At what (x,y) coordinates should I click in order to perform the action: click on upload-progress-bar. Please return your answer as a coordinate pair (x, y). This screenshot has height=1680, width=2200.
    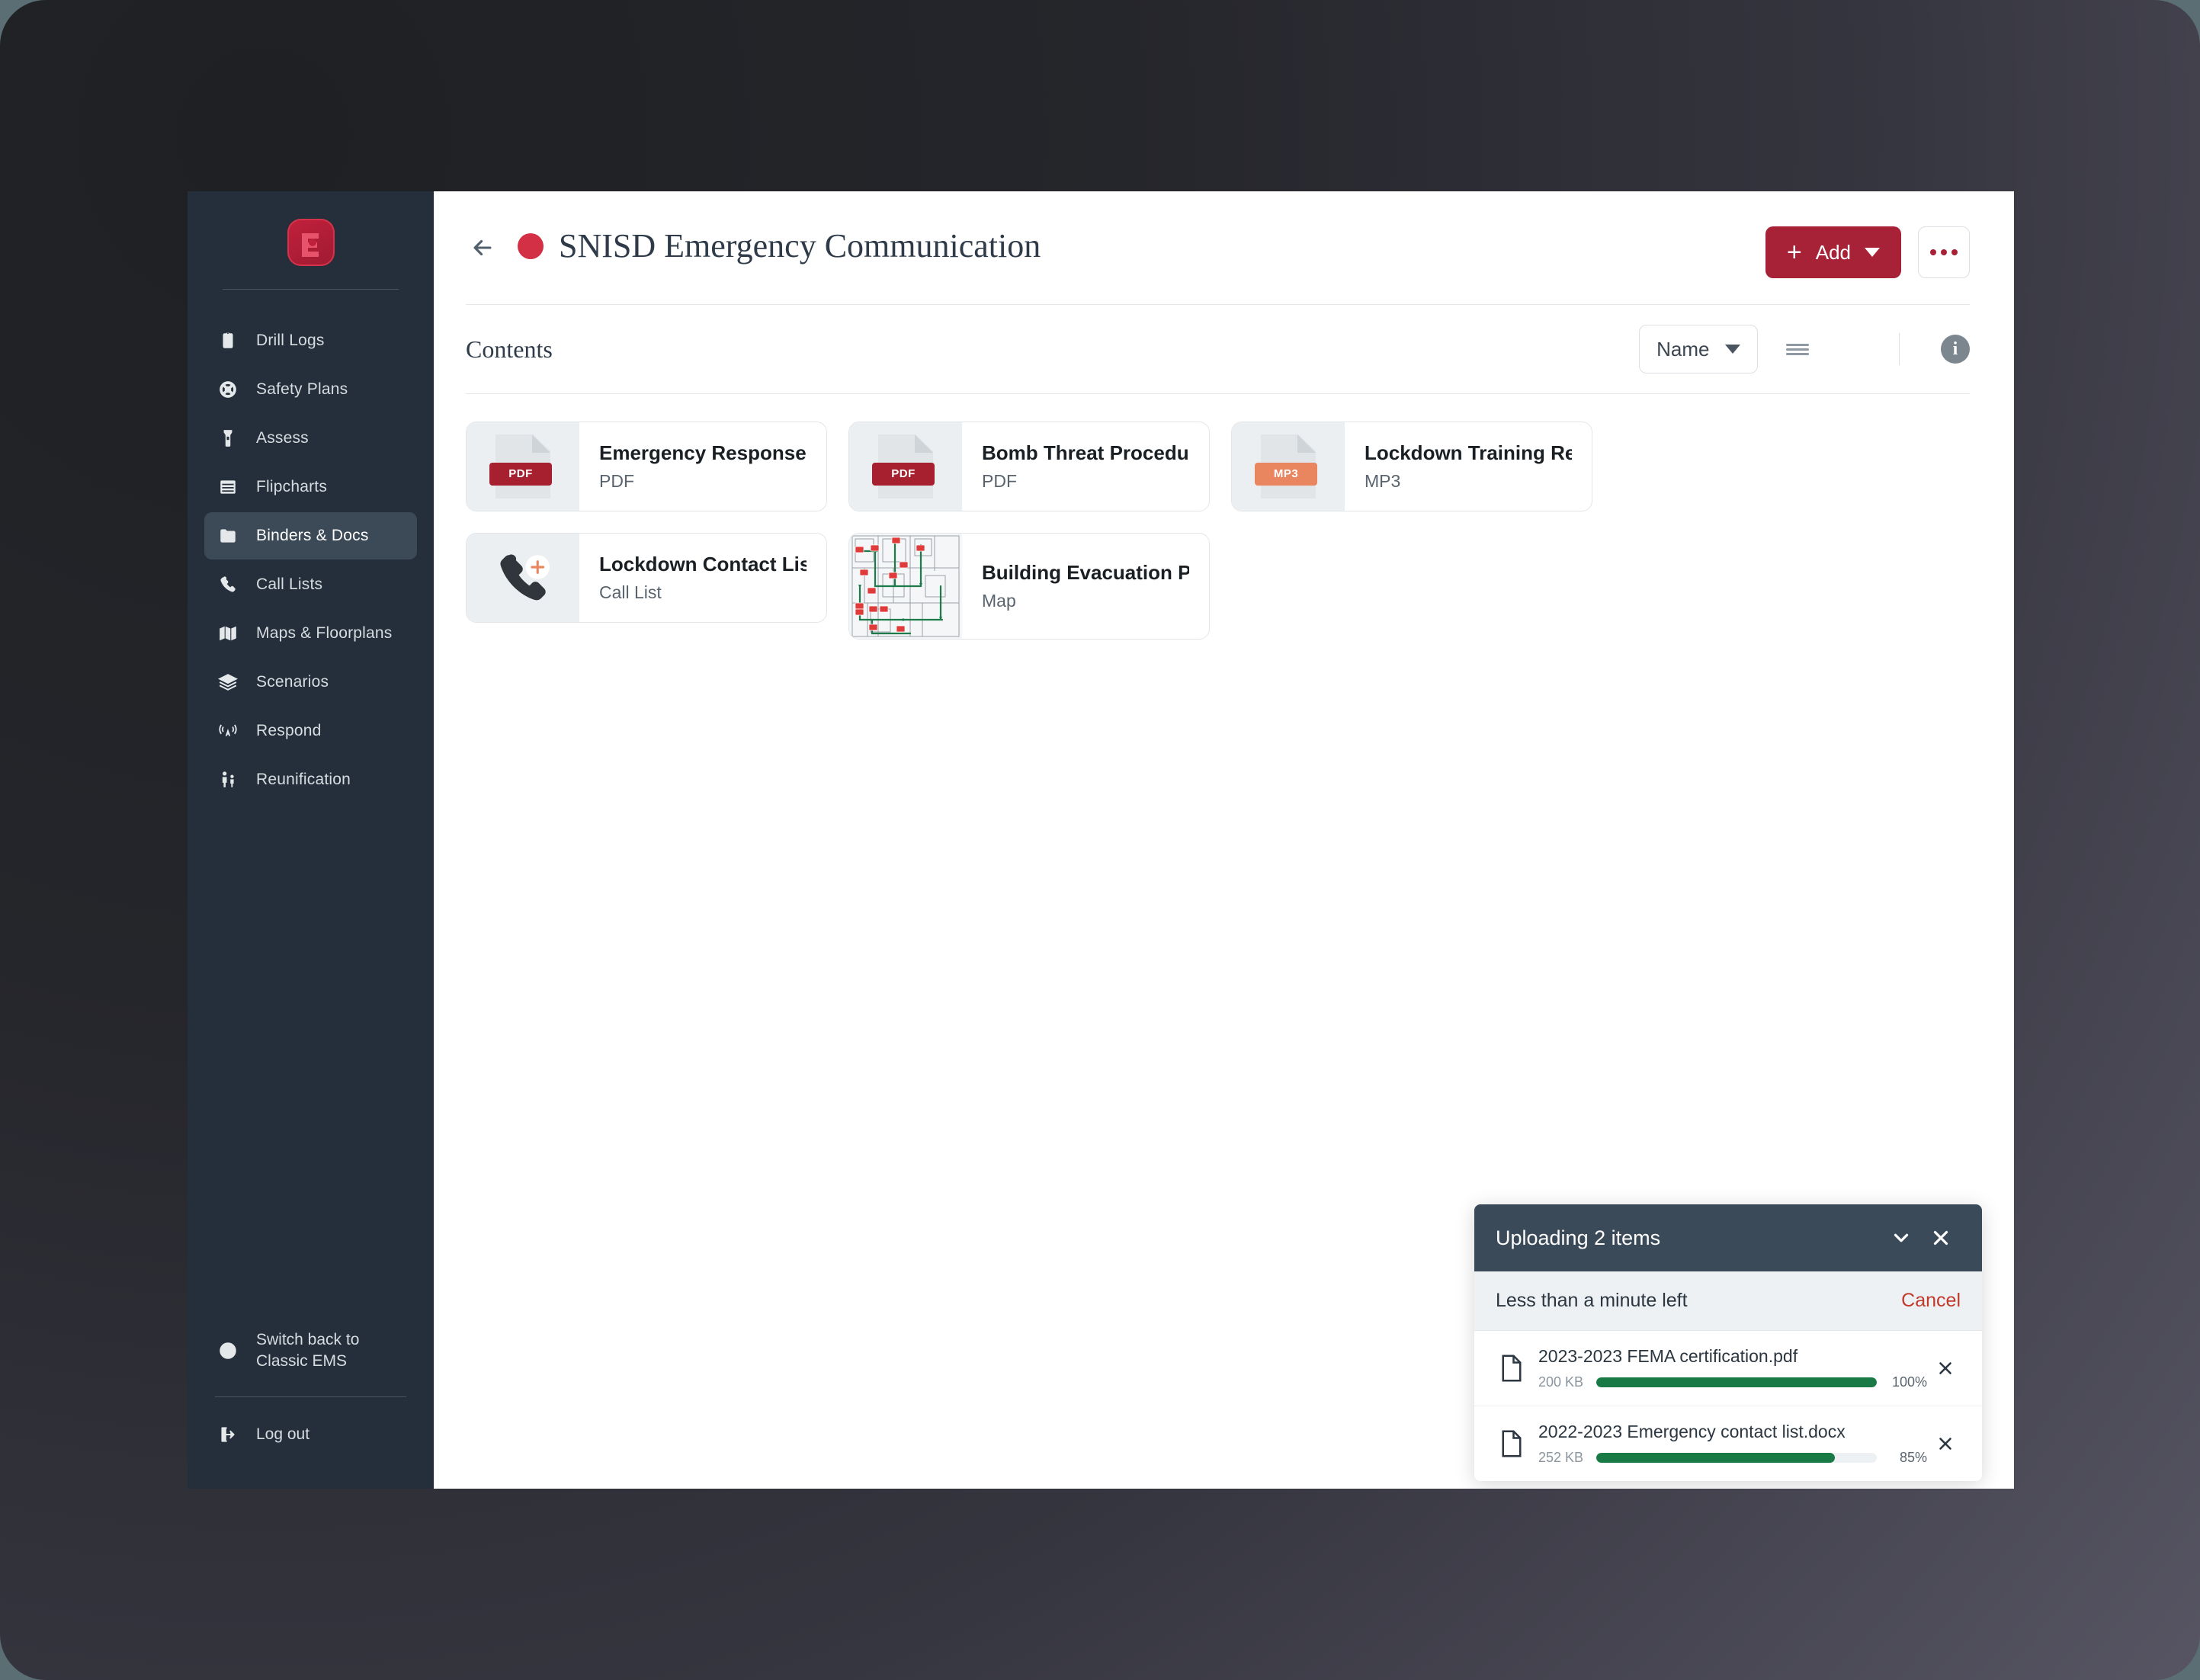
    Looking at the image, I should click on (1736, 1382).